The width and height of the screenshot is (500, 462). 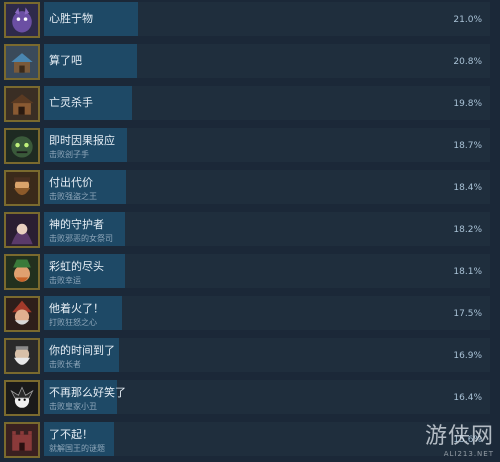 What do you see at coordinates (467, 146) in the screenshot?
I see `achievement-percent: 18.7%` at bounding box center [467, 146].